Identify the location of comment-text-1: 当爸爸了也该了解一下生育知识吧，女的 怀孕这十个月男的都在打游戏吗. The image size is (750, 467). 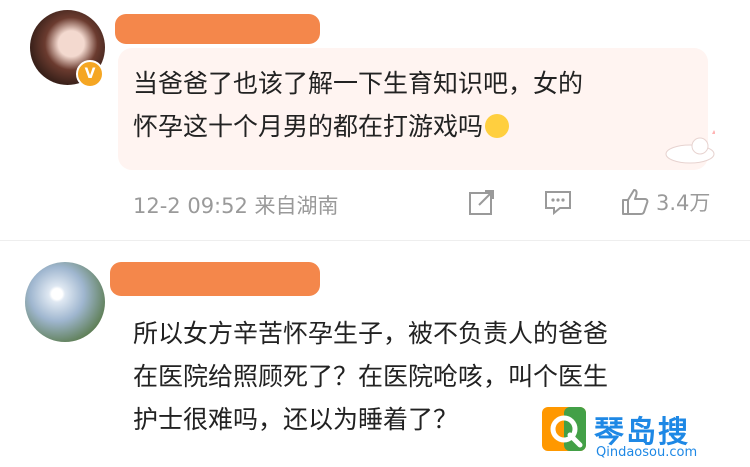
(358, 105).